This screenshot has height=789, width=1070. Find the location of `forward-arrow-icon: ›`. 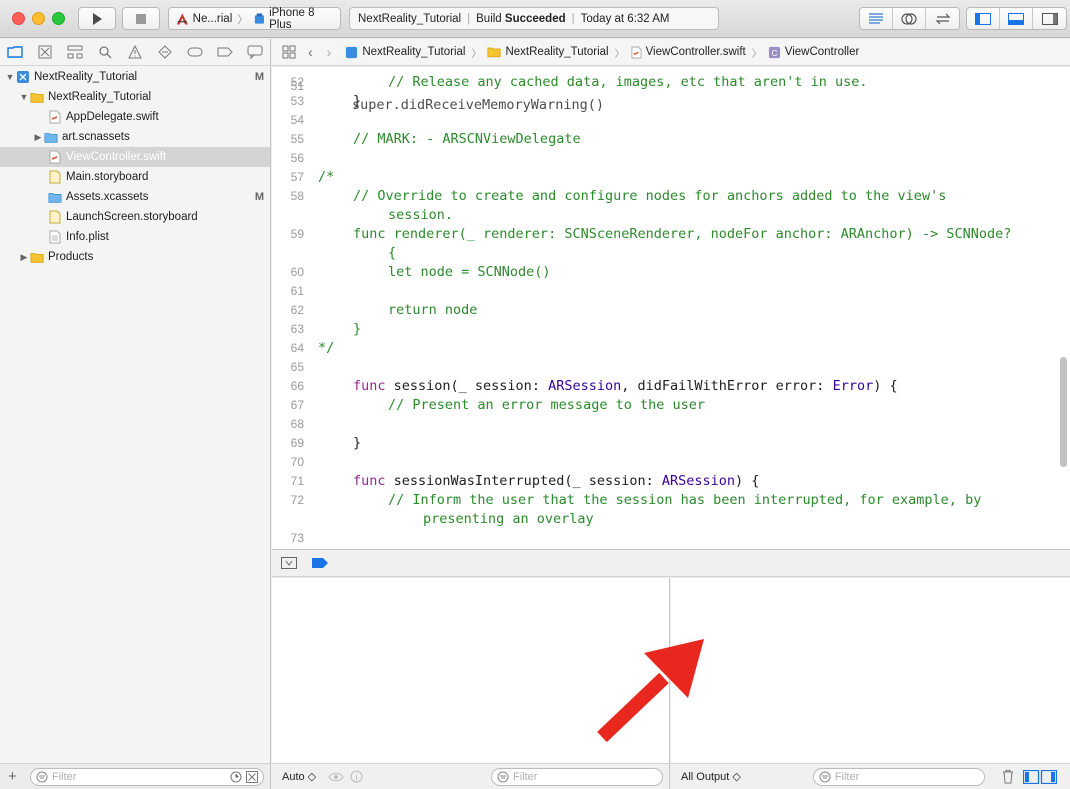

forward-arrow-icon: › is located at coordinates (329, 52).